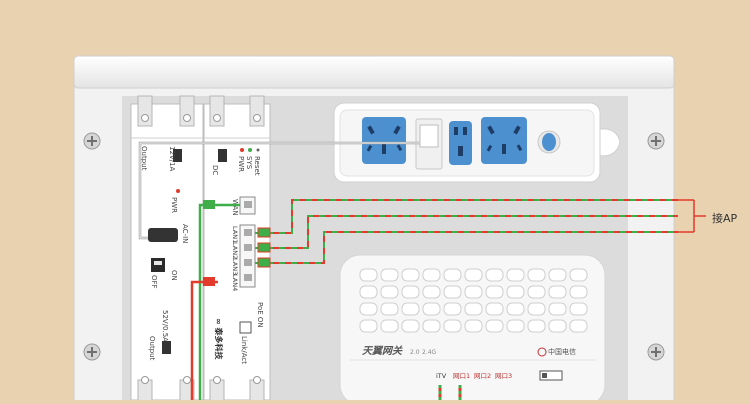 The height and width of the screenshot is (404, 750). I want to click on port-itv-label: iTV, so click(441, 376).